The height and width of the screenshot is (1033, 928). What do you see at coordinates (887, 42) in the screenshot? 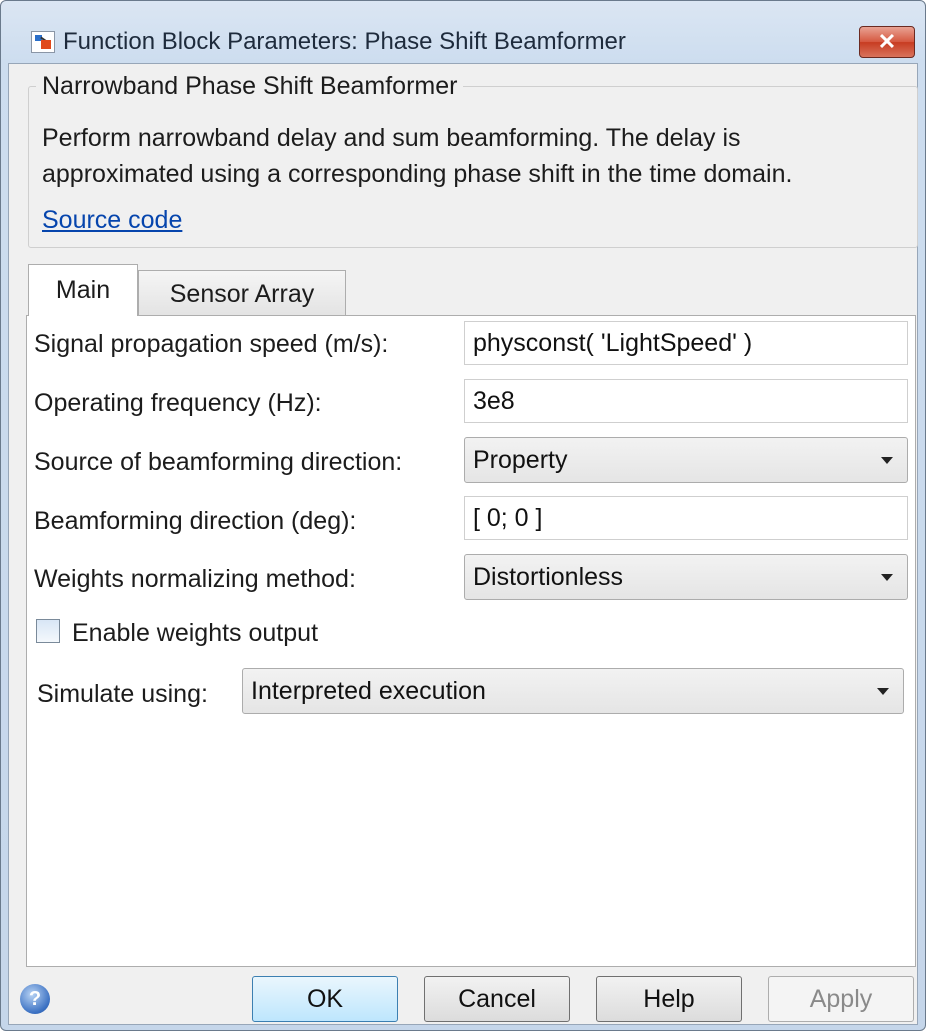
I see `close-button: ✕` at bounding box center [887, 42].